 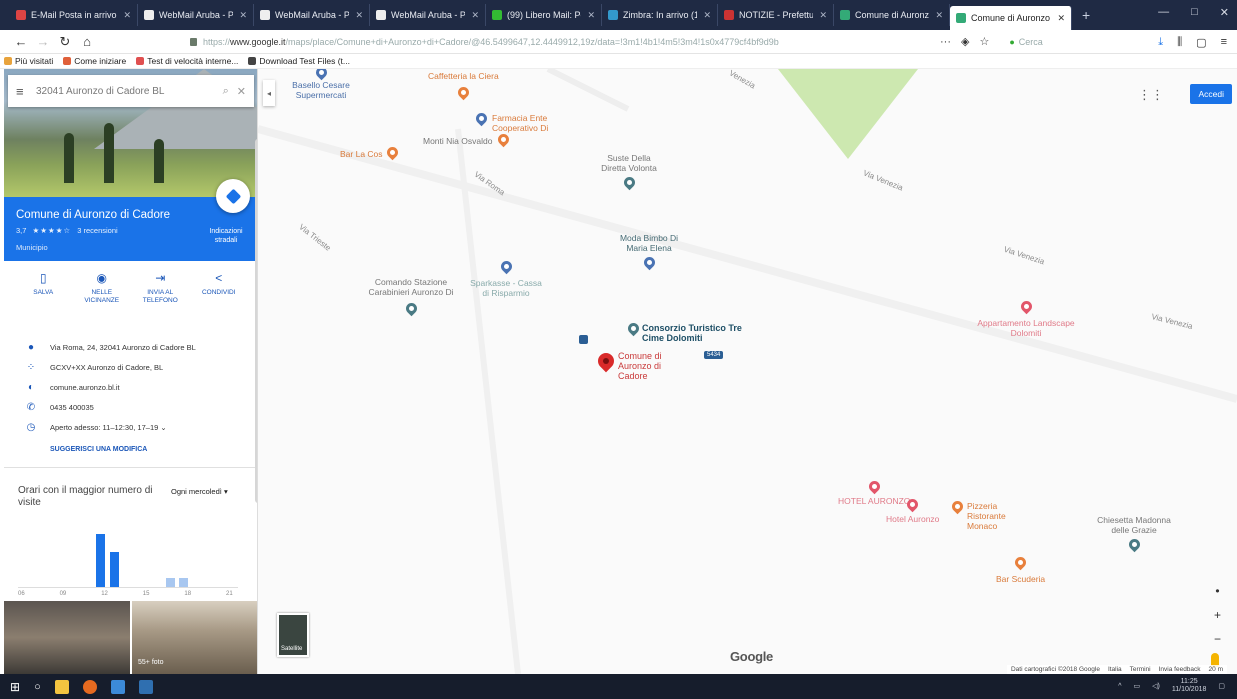 What do you see at coordinates (269, 93) in the screenshot?
I see `collapse-panel-button: ◂` at bounding box center [269, 93].